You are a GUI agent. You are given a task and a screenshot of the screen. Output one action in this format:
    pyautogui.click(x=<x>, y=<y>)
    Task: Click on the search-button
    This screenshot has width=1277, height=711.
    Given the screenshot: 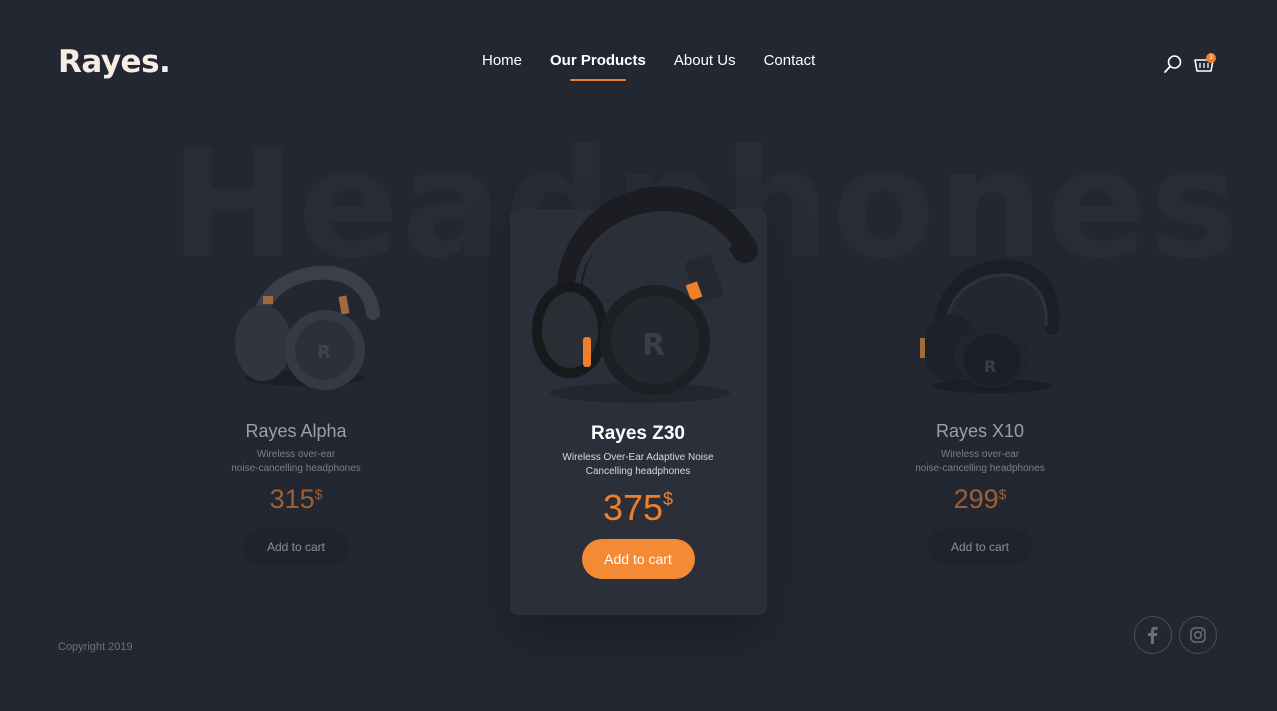 What is the action you would take?
    pyautogui.click(x=1173, y=64)
    